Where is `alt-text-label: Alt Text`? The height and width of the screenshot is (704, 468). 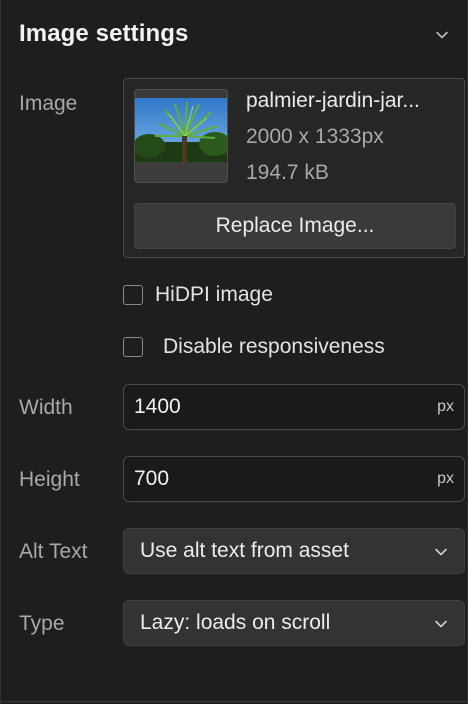
alt-text-label: Alt Text is located at coordinates (53, 551).